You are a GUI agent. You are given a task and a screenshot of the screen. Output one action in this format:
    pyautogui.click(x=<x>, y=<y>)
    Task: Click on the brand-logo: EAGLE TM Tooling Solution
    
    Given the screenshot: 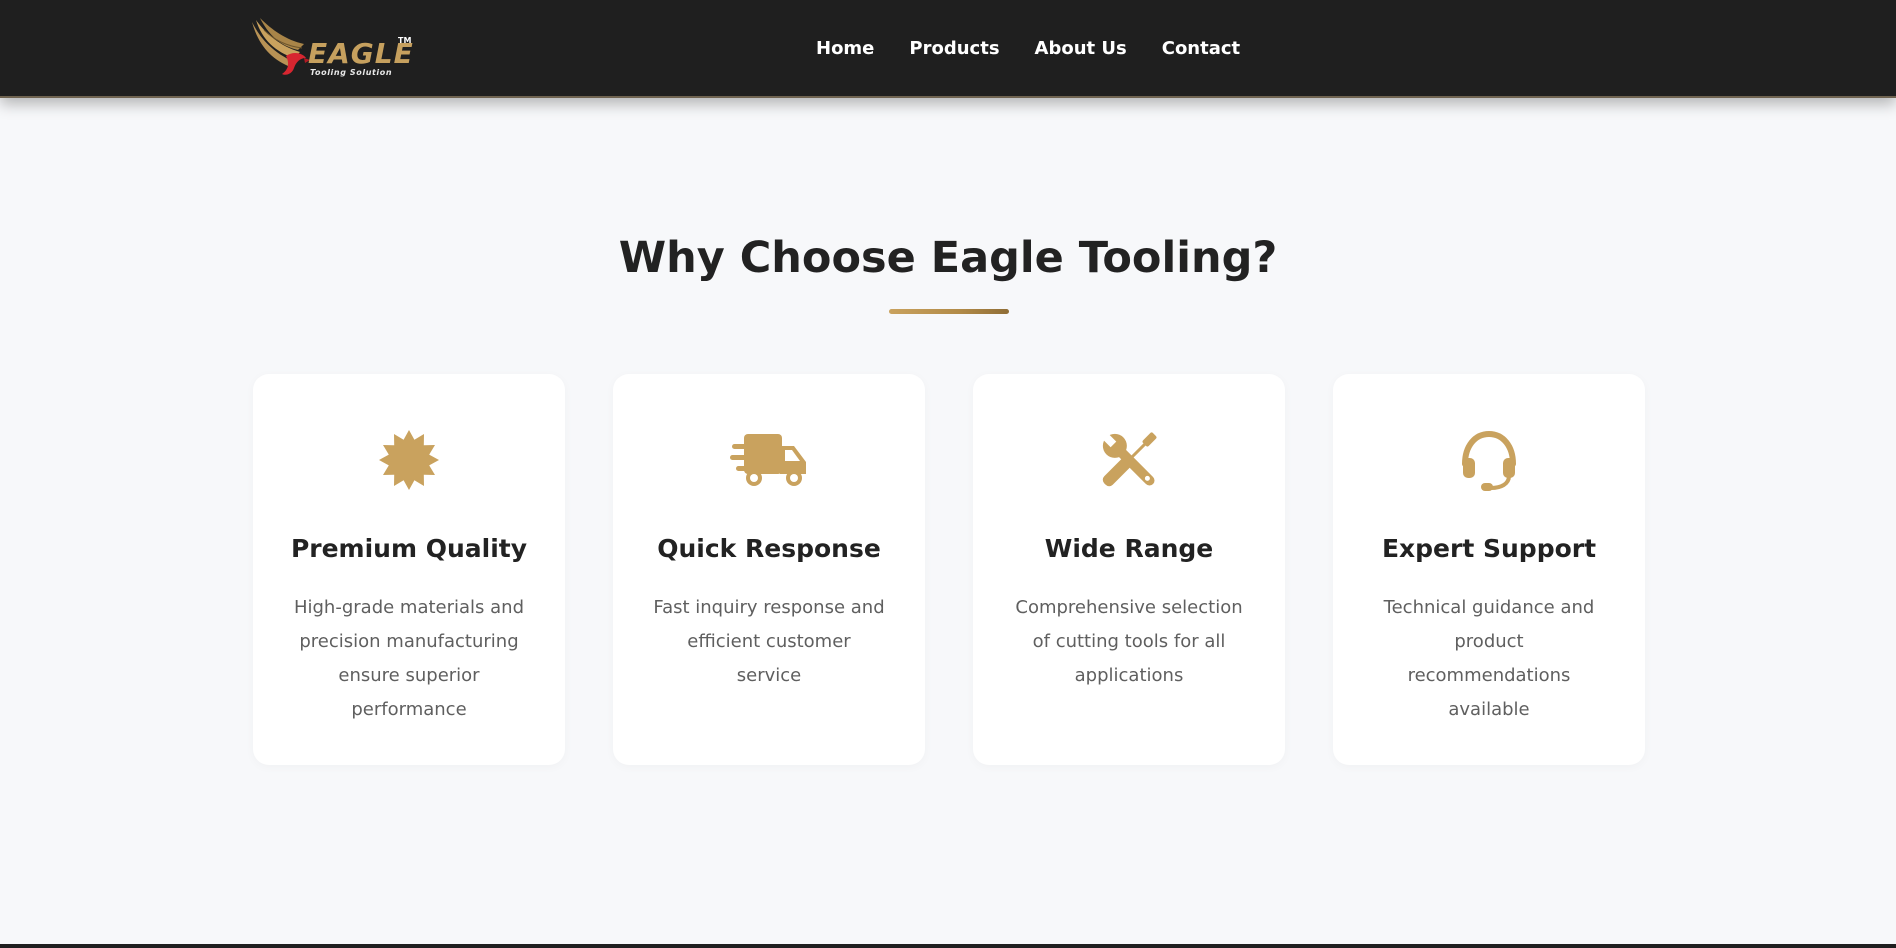 What is the action you would take?
    pyautogui.click(x=335, y=49)
    